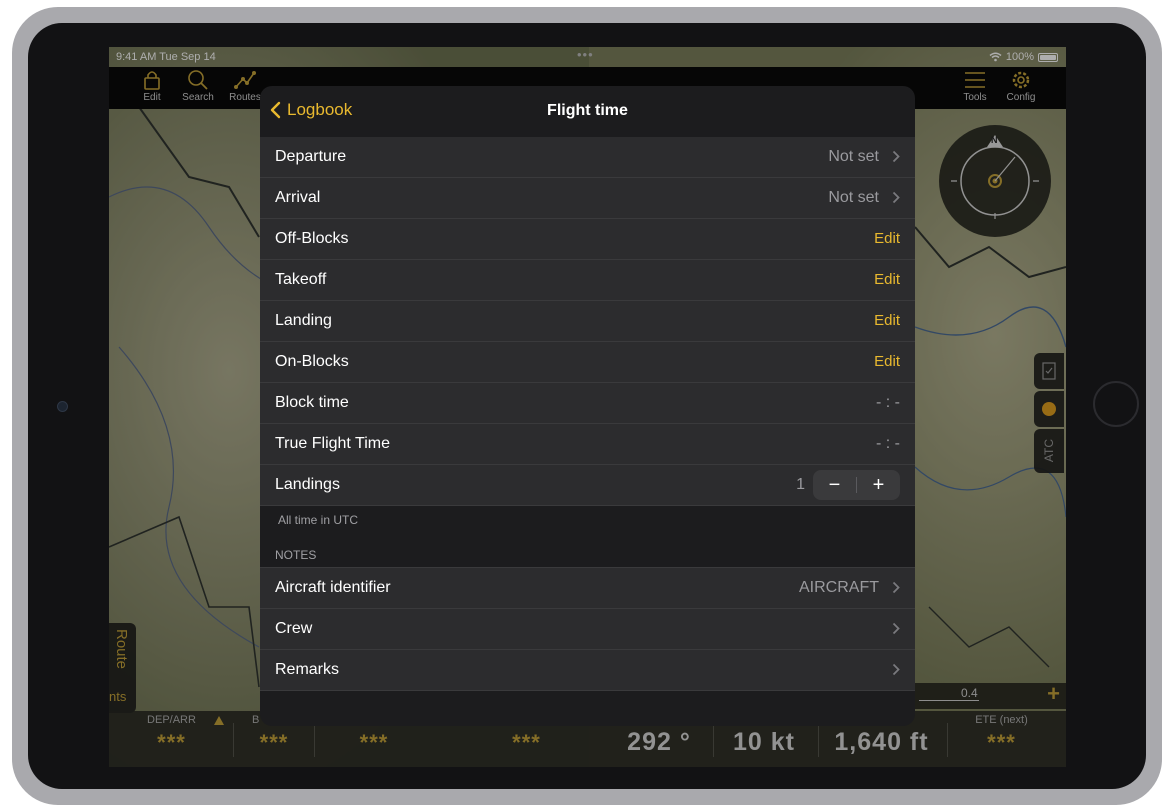 Image resolution: width=1174 pixels, height=812 pixels. Describe the element at coordinates (298, 197) in the screenshot. I see `row-label: Arrival` at that location.